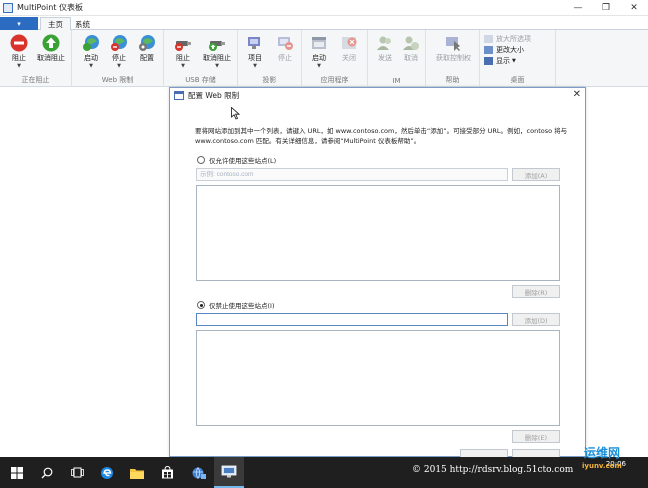  I want to click on app-close-button: 关闭, so click(349, 48).